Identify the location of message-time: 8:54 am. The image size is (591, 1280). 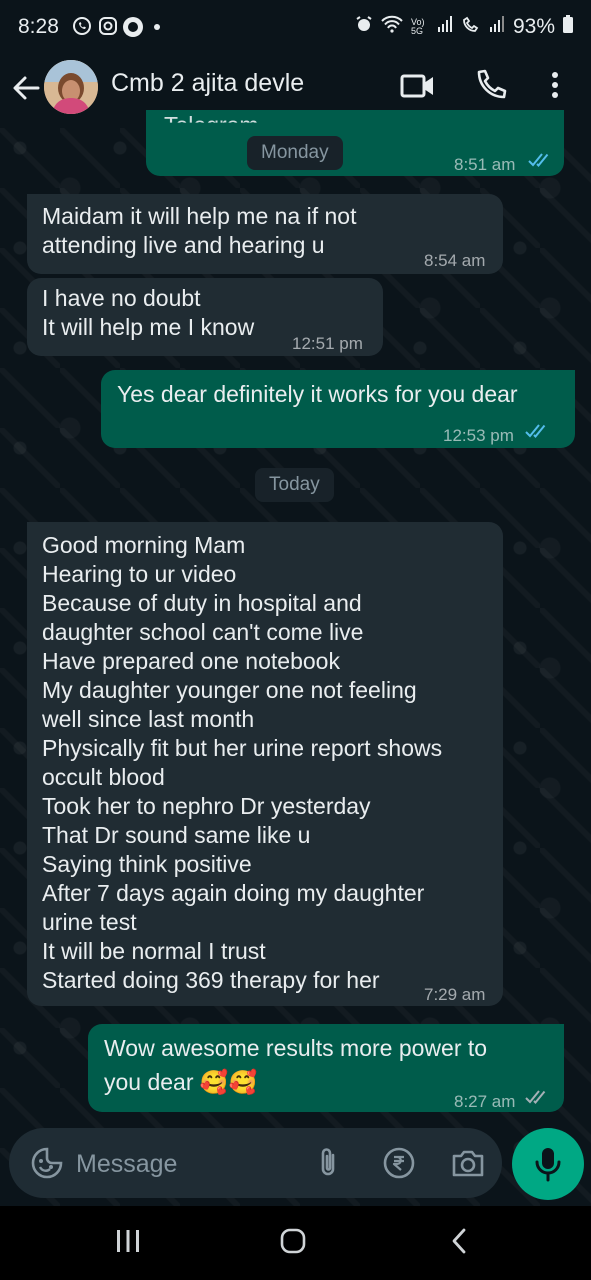
(455, 260).